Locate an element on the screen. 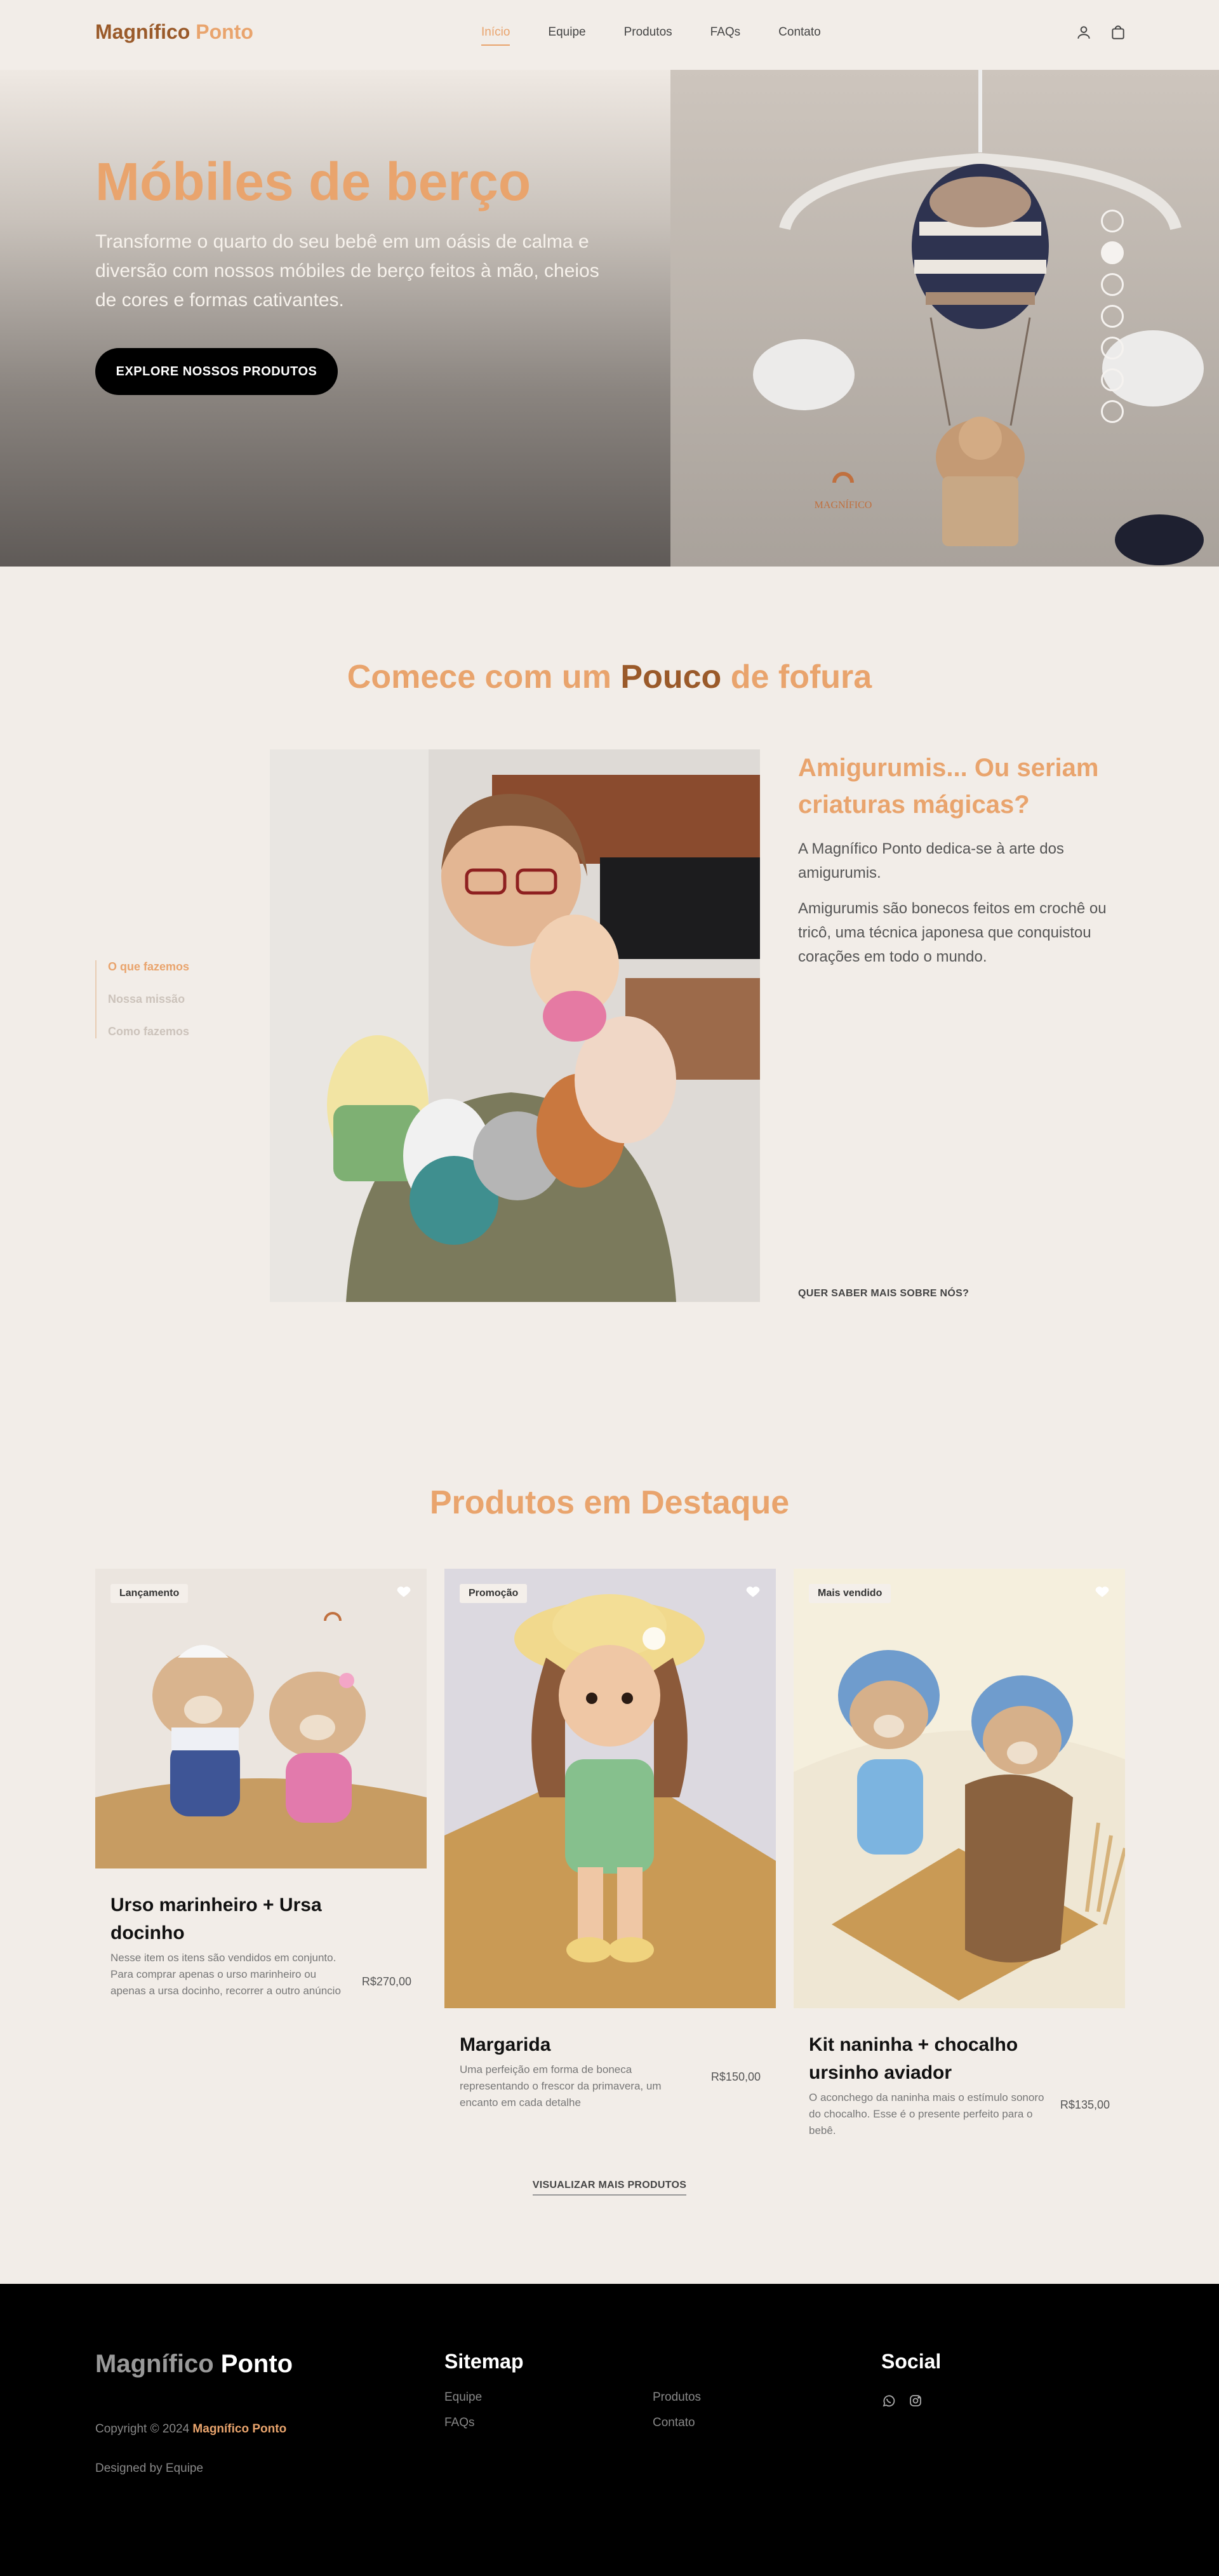 Image resolution: width=1219 pixels, height=2576 pixels. about-side-nav: O que fazemos Nossa missão Como fazemos is located at coordinates (142, 999).